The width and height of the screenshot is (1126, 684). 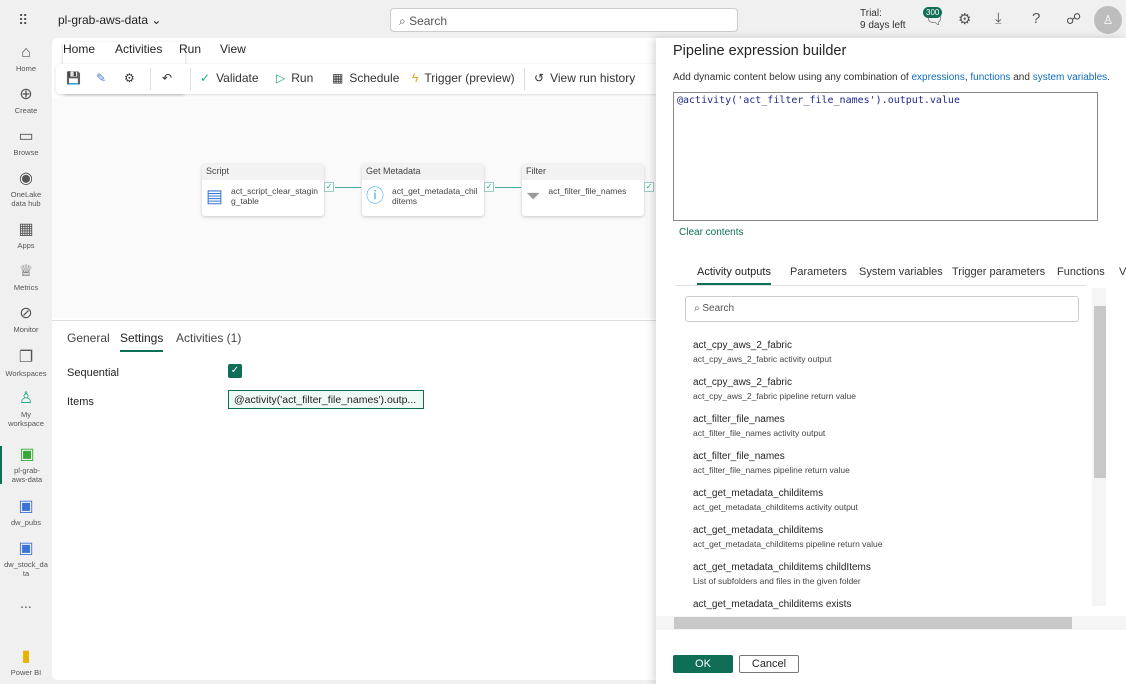 I want to click on list-item: act_get_metadata_childitems exists, so click(x=888, y=607).